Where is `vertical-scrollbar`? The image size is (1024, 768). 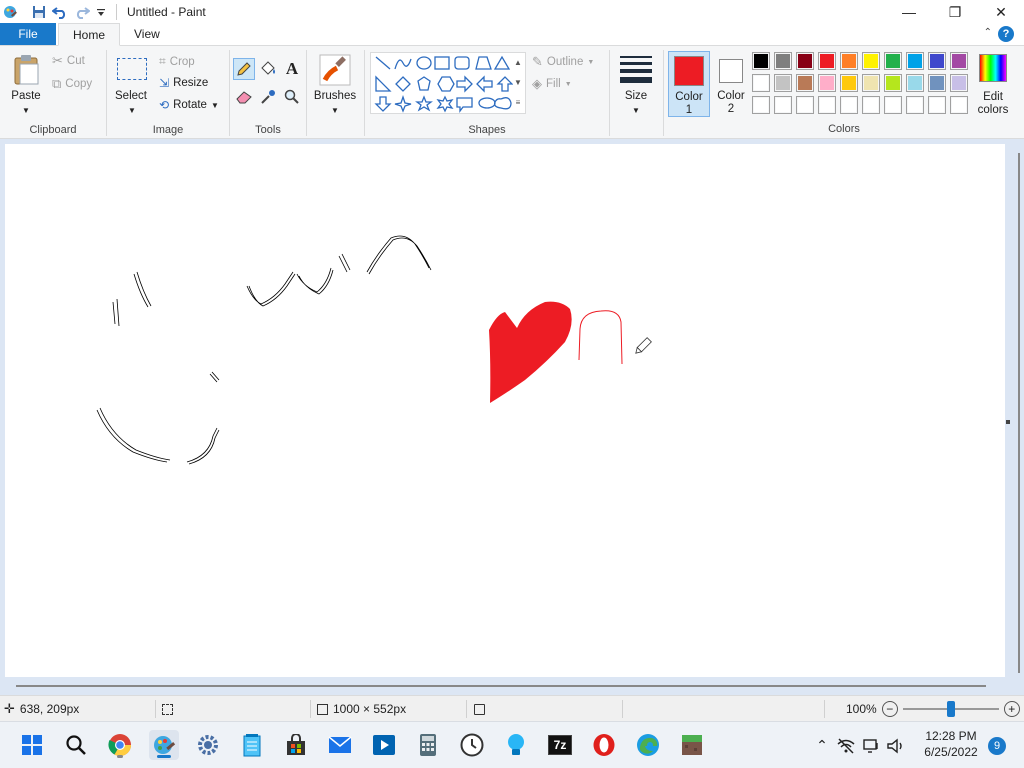
vertical-scrollbar is located at coordinates (1019, 413).